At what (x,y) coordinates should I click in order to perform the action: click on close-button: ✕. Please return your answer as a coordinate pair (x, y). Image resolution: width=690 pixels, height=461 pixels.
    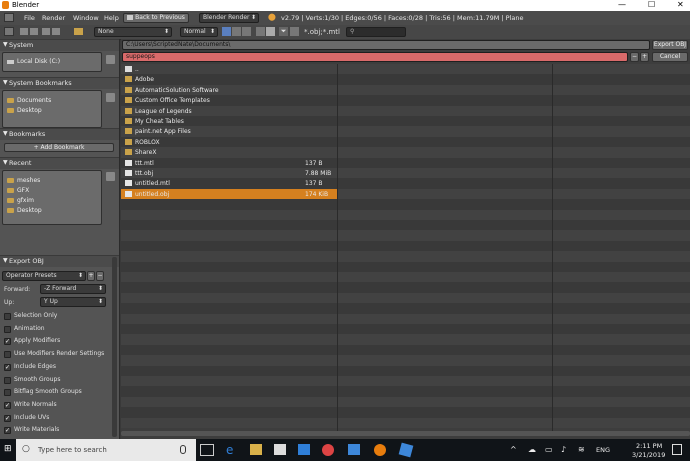
    Looking at the image, I should click on (680, 4).